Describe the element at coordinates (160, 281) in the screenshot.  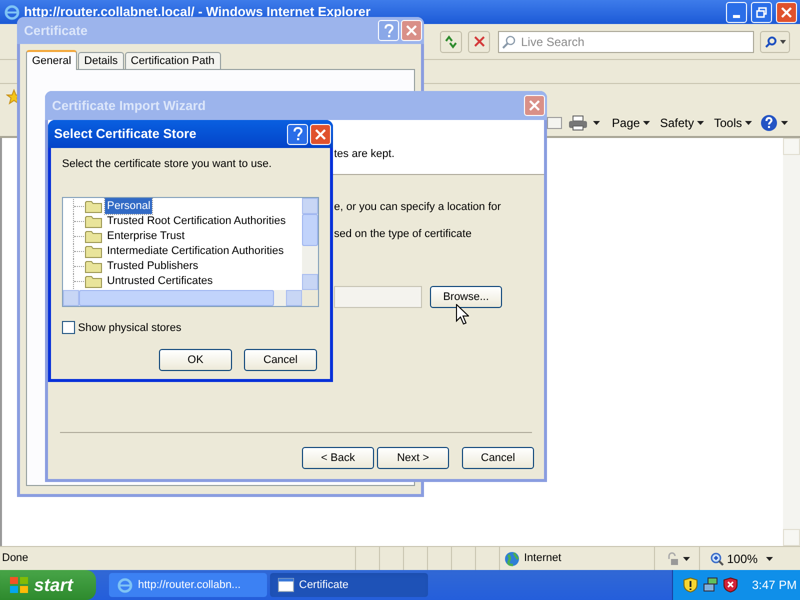
I see `tree-item: Untrusted Certificates` at that location.